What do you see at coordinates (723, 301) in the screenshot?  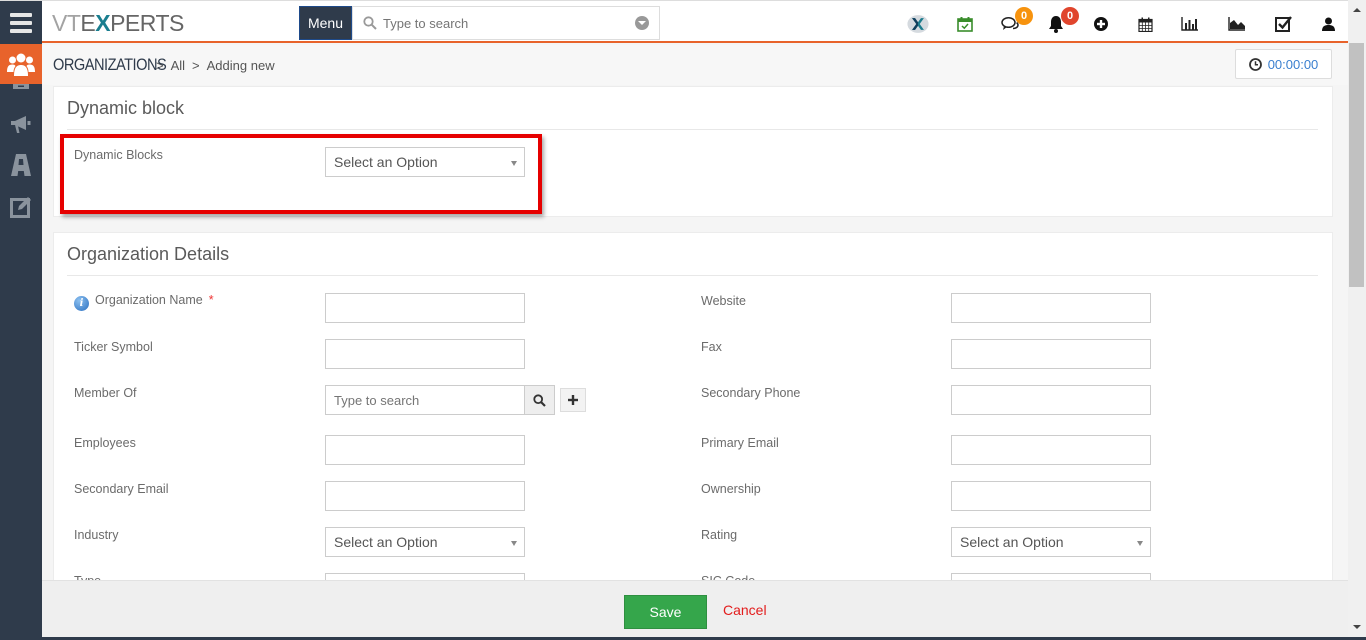 I see `website-label: Website` at bounding box center [723, 301].